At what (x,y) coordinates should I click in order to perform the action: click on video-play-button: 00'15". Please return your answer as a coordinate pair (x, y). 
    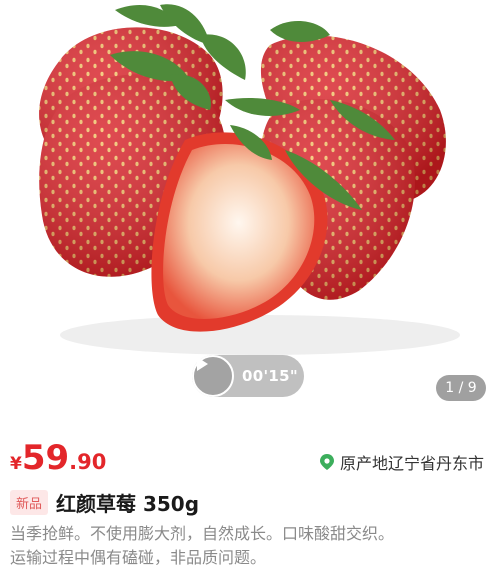
    Looking at the image, I should click on (248, 376).